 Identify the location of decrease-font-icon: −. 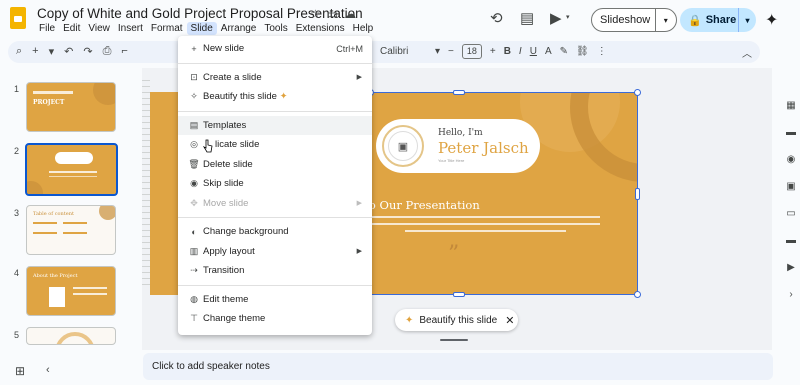
(451, 51).